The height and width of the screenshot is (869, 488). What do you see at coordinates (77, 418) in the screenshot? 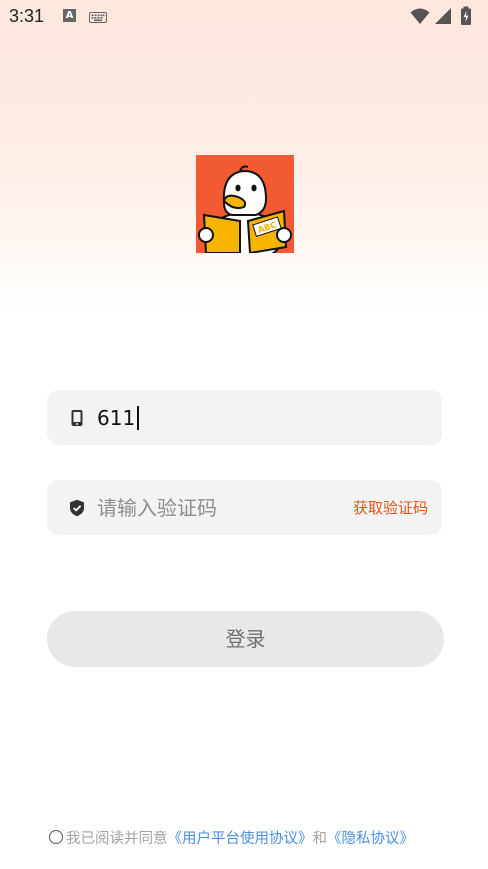
I see `phone-icon` at bounding box center [77, 418].